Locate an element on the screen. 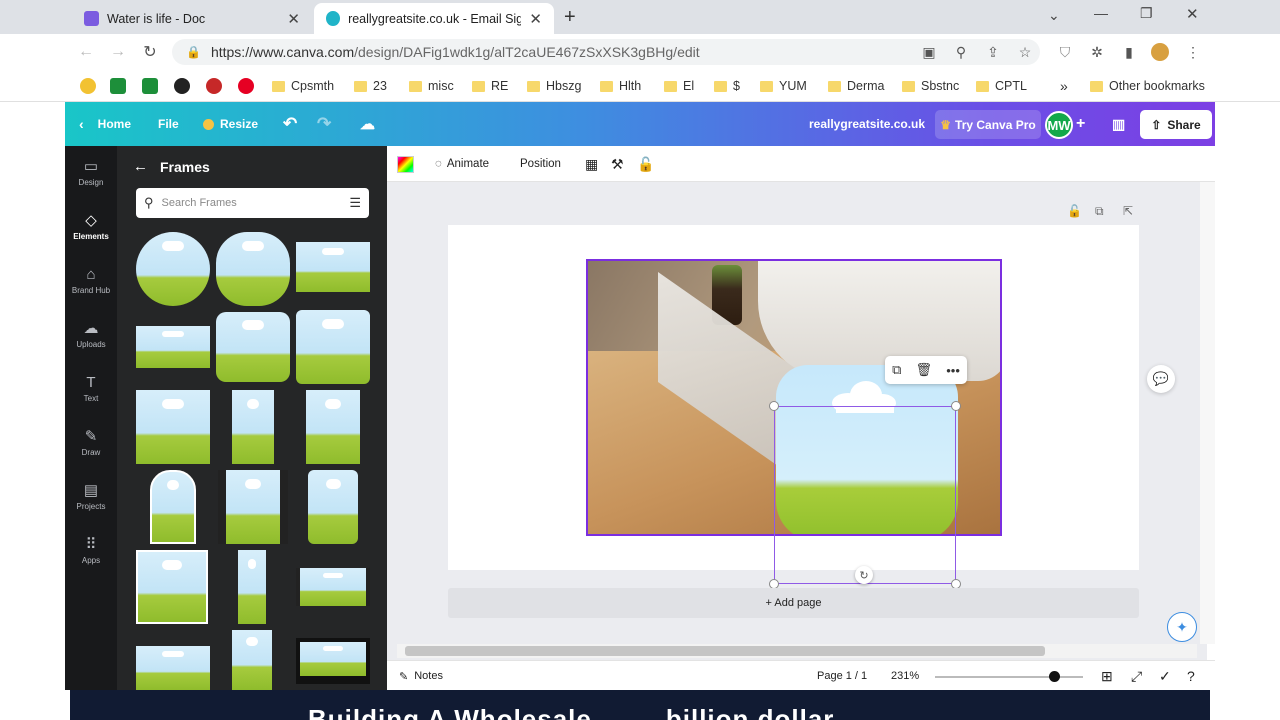  bookmark-folder: RE is located at coordinates (490, 86).